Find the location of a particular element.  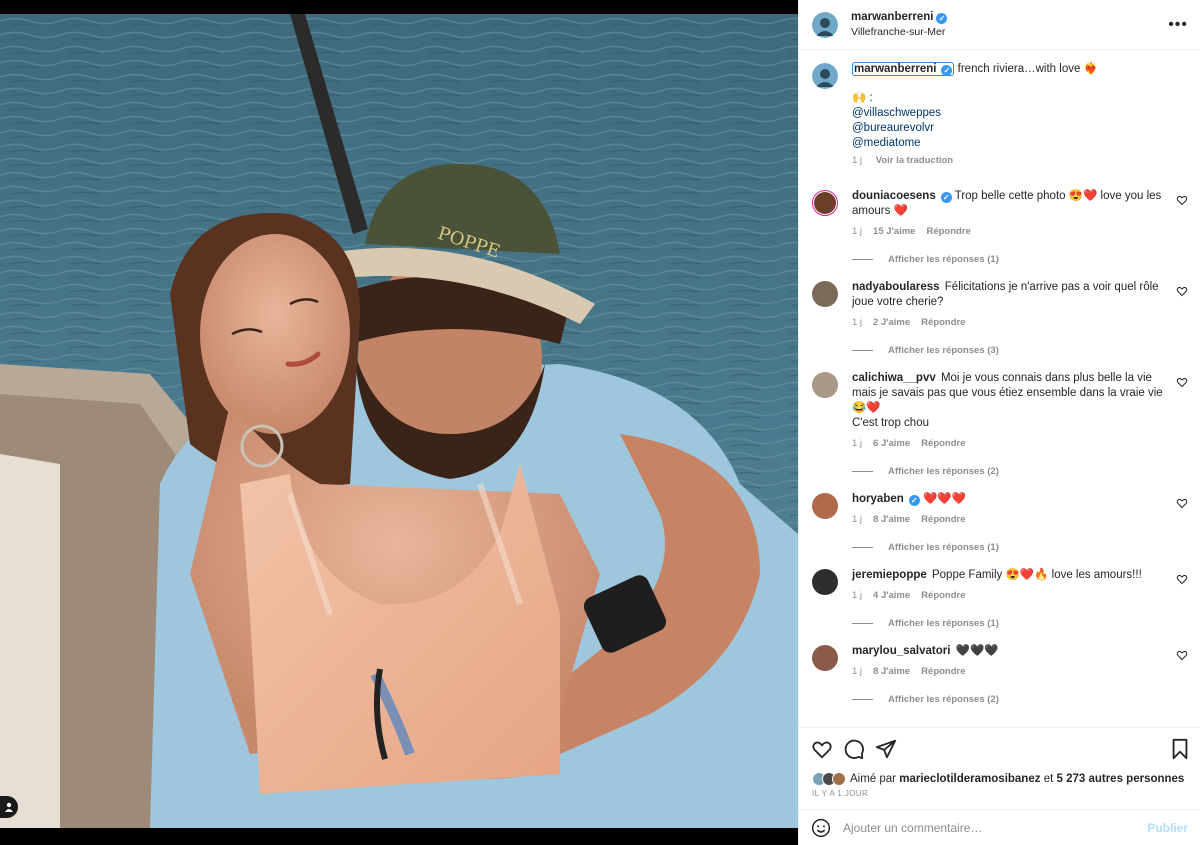

commenter-username: horyaben is located at coordinates (878, 499).